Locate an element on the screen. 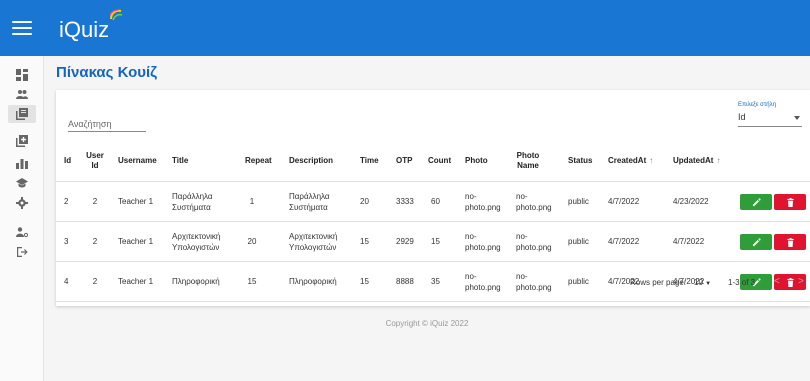  sidebar-item-account is located at coordinates (22, 232).